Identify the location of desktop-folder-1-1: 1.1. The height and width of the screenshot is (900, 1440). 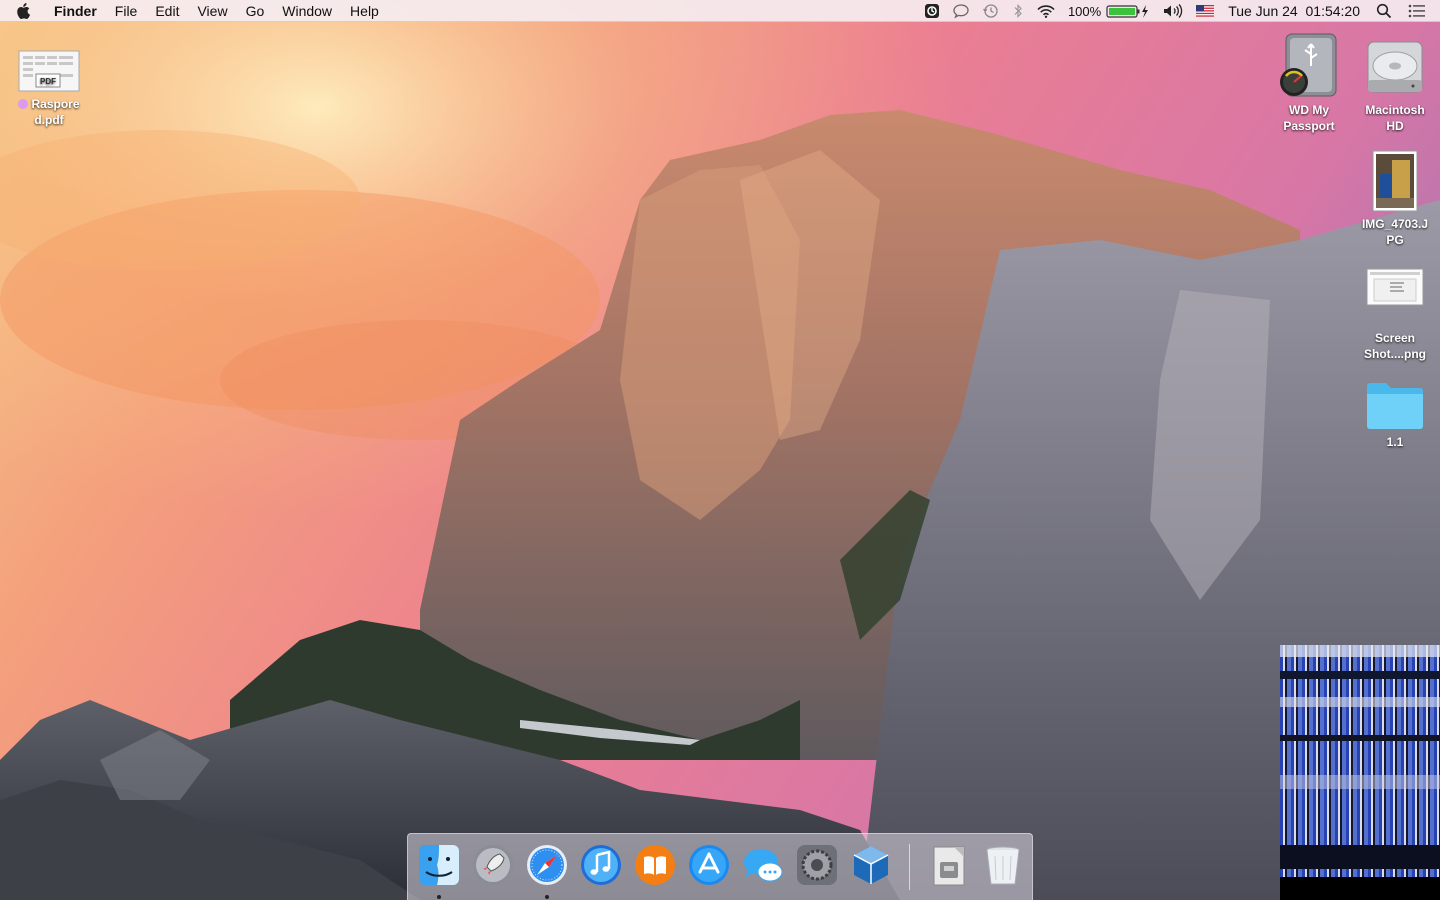
(1395, 411).